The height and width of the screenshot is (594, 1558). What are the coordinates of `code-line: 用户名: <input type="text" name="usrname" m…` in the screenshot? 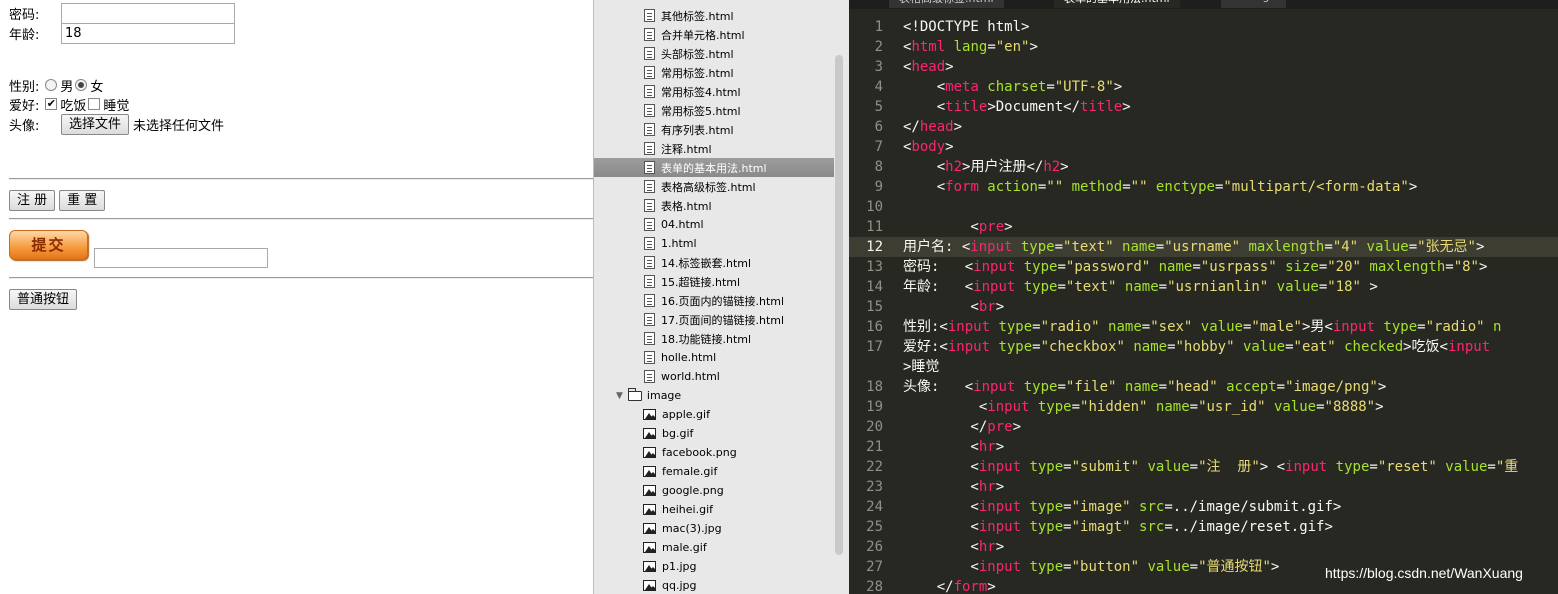 It's located at (1193, 247).